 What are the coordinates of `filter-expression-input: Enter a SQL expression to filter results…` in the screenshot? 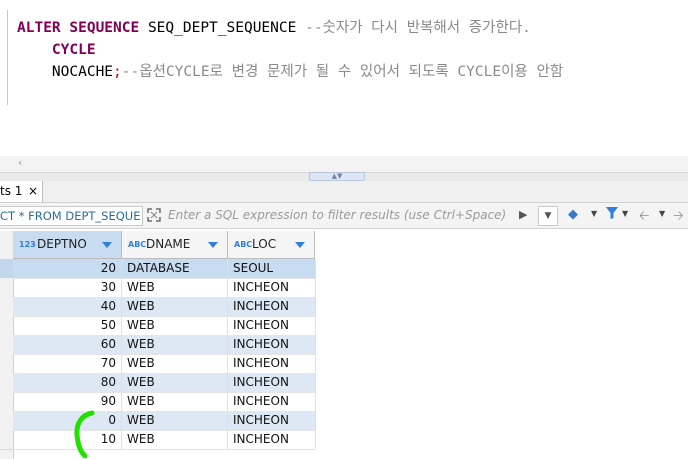 It's located at (341, 215).